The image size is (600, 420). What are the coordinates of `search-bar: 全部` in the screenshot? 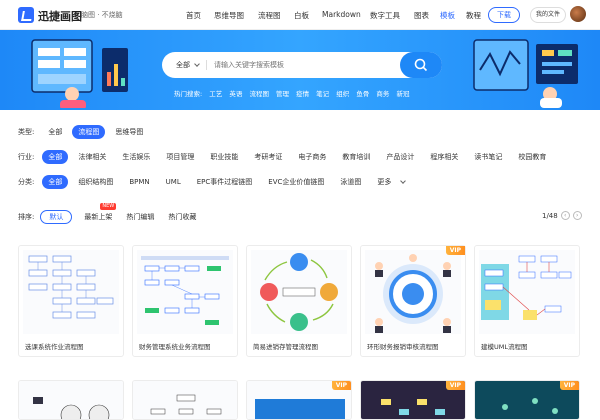 It's located at (302, 65).